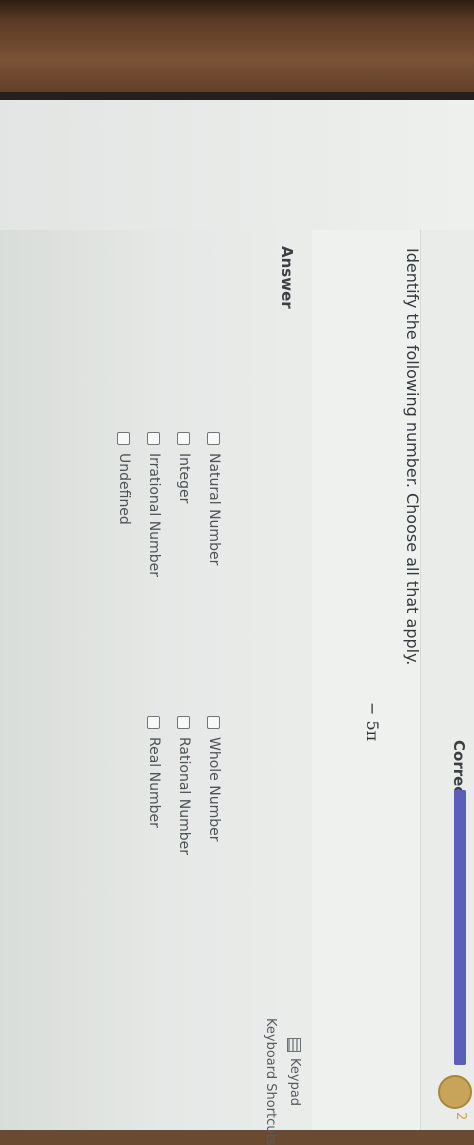 Image resolution: width=474 pixels, height=1145 pixels. What do you see at coordinates (270, 1081) in the screenshot?
I see `keyboard-shortcuts-link: Keyboard Shortcuts` at bounding box center [270, 1081].